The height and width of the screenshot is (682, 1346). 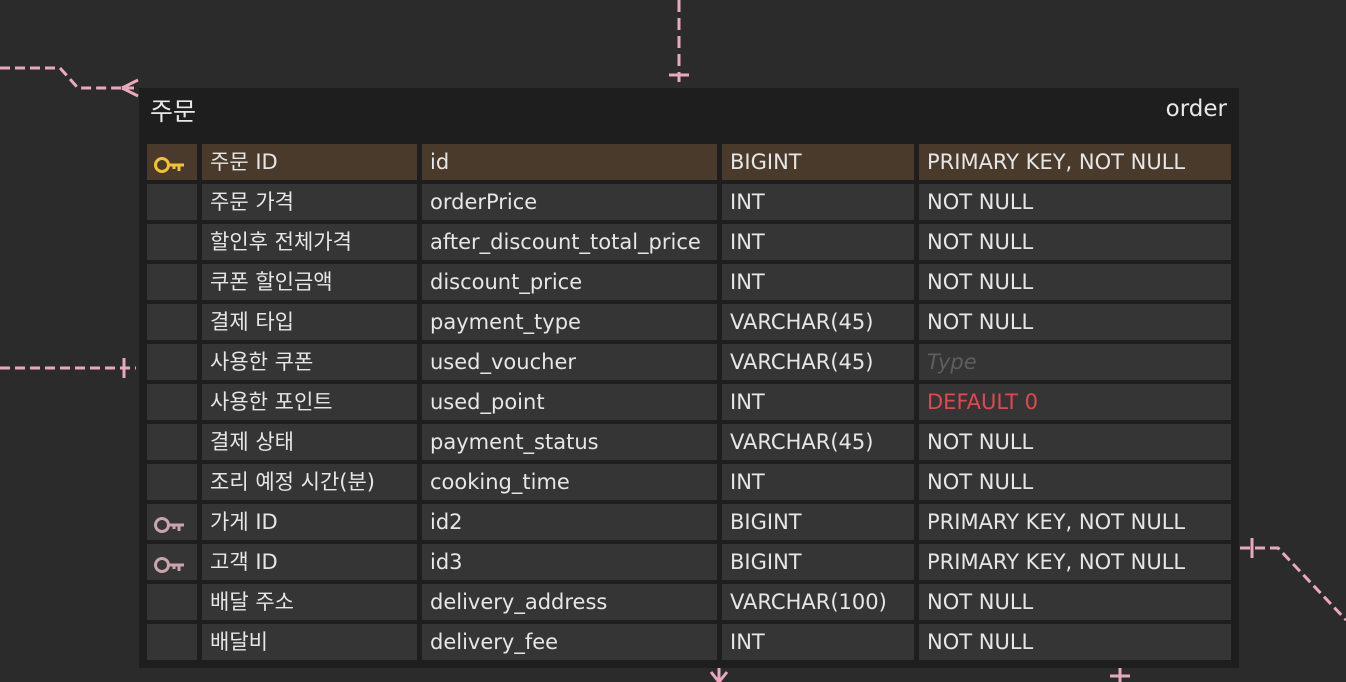 I want to click on column-physical-name: id3, so click(x=569, y=562).